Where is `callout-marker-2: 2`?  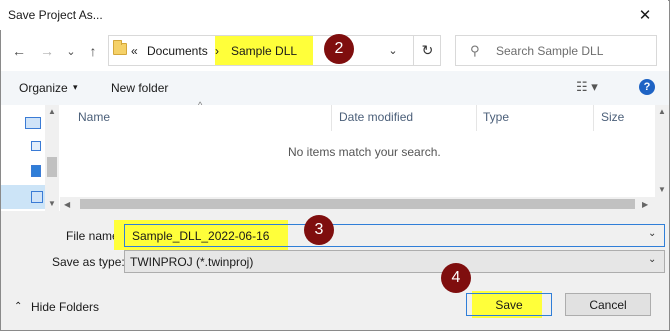 callout-marker-2: 2 is located at coordinates (339, 49).